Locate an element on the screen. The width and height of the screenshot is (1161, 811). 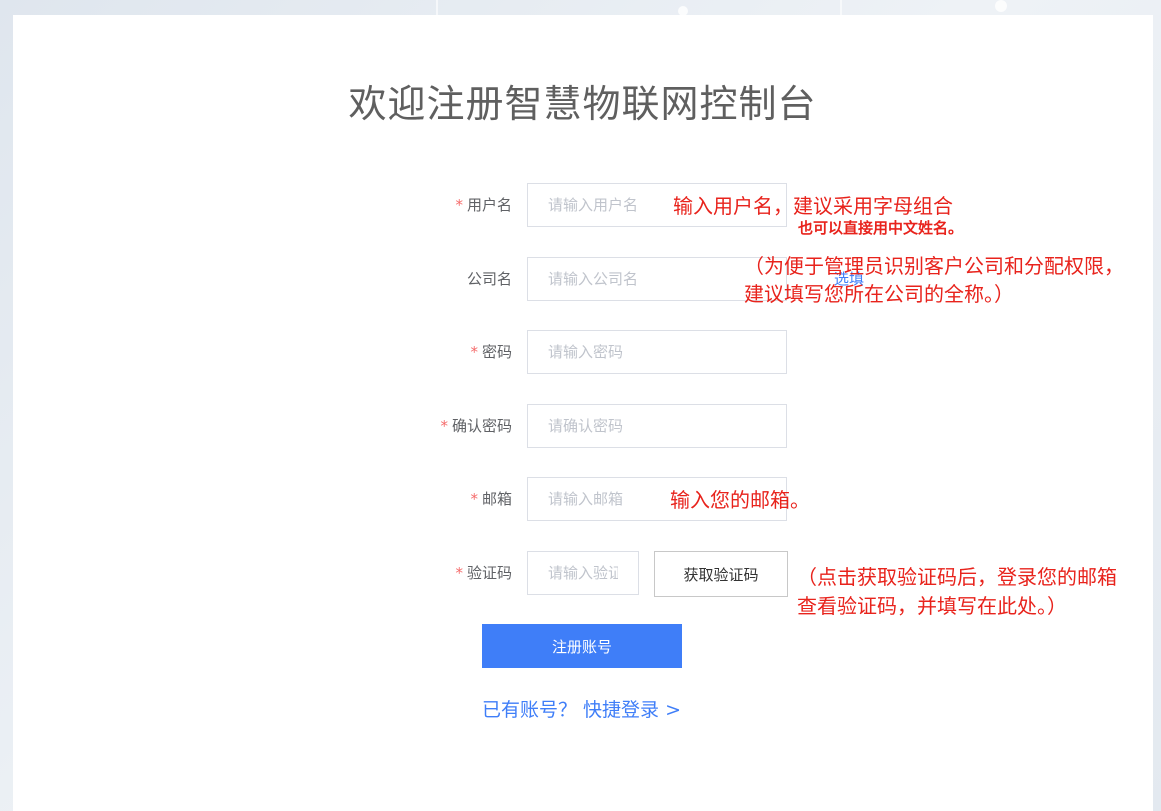
password-input is located at coordinates (657, 352).